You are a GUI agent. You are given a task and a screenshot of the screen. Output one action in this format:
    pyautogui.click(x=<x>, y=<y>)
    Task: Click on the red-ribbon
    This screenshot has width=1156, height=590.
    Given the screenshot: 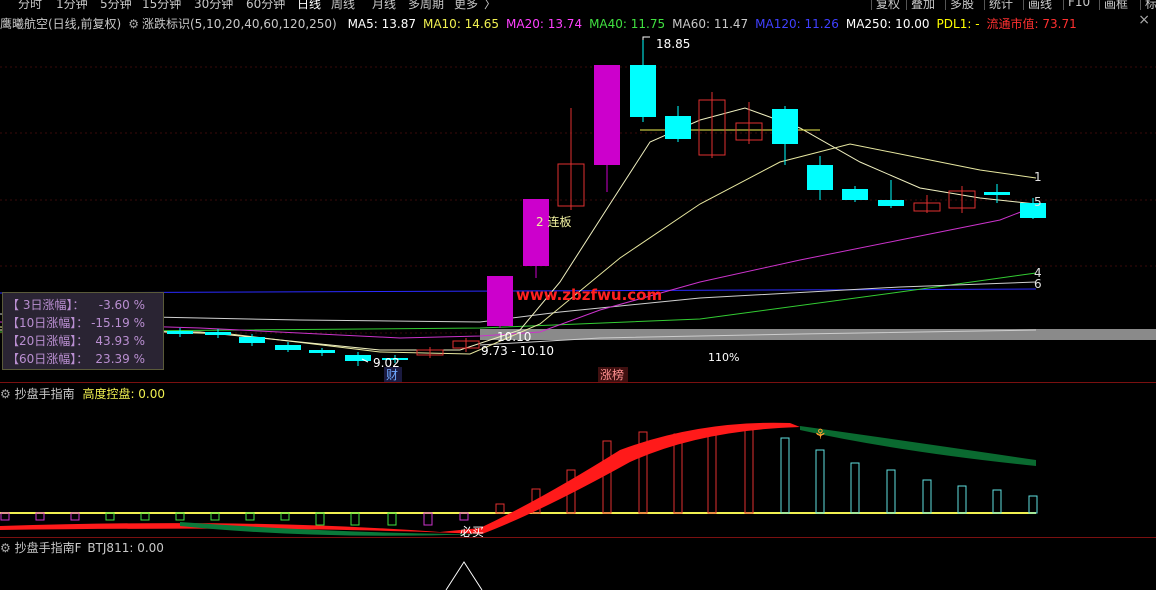 What is the action you would take?
    pyautogui.click(x=400, y=478)
    